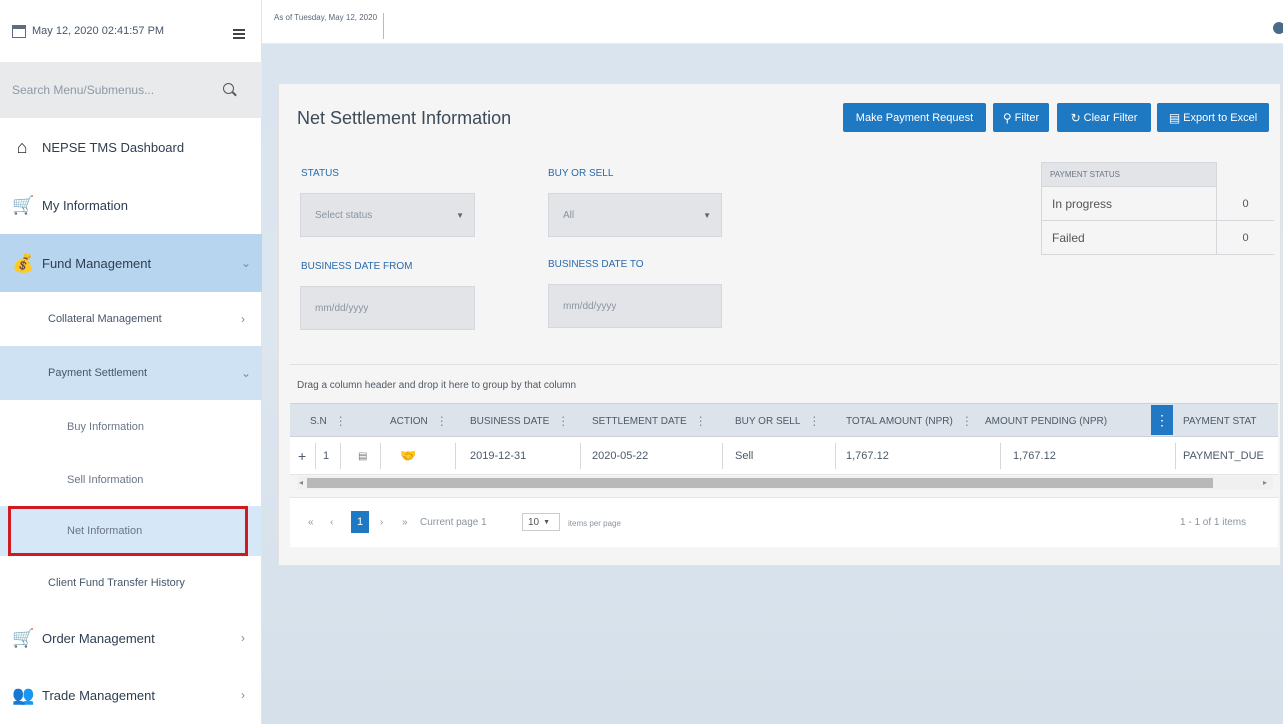  What do you see at coordinates (909, 421) in the screenshot?
I see `column-header-total-amount: TOTAL AMOUNT (NPR) ⋮` at bounding box center [909, 421].